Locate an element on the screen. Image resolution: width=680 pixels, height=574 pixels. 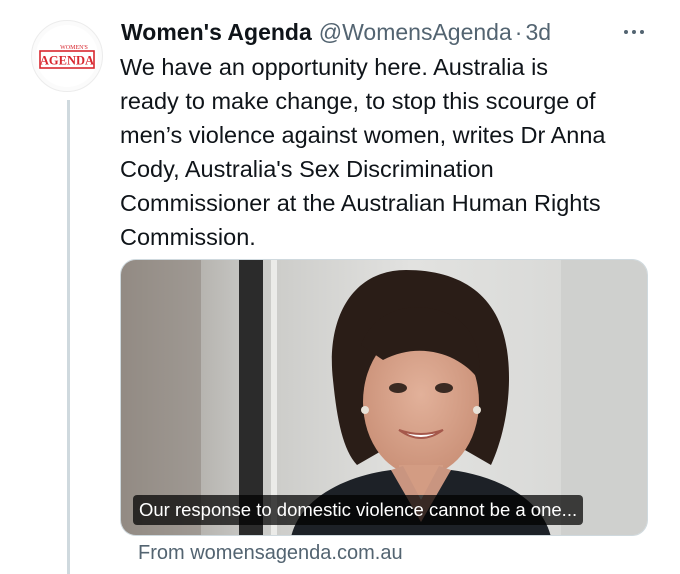
tweet-text-line: Cody, Australia's Sex Discrimination is located at coordinates (307, 169).